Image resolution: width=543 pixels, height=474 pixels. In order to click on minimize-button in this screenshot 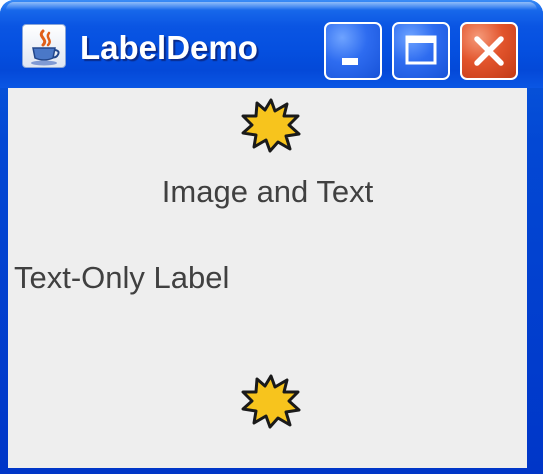, I will do `click(353, 51)`.